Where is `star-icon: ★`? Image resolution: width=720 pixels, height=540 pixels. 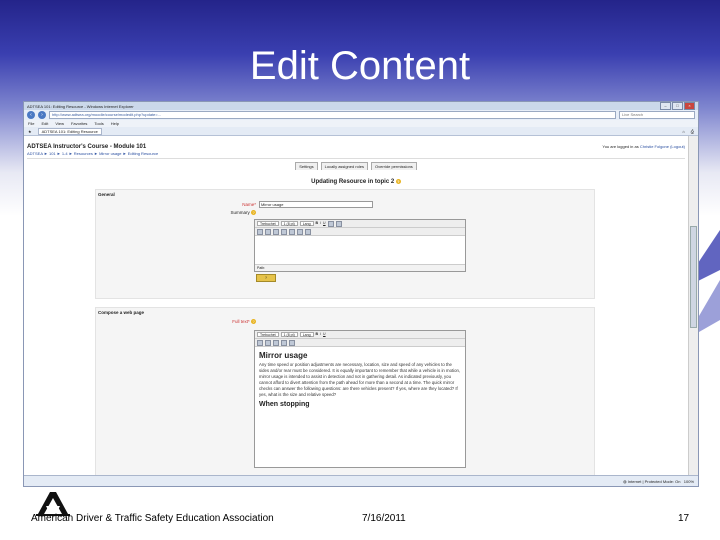 star-icon: ★ is located at coordinates (30, 131).